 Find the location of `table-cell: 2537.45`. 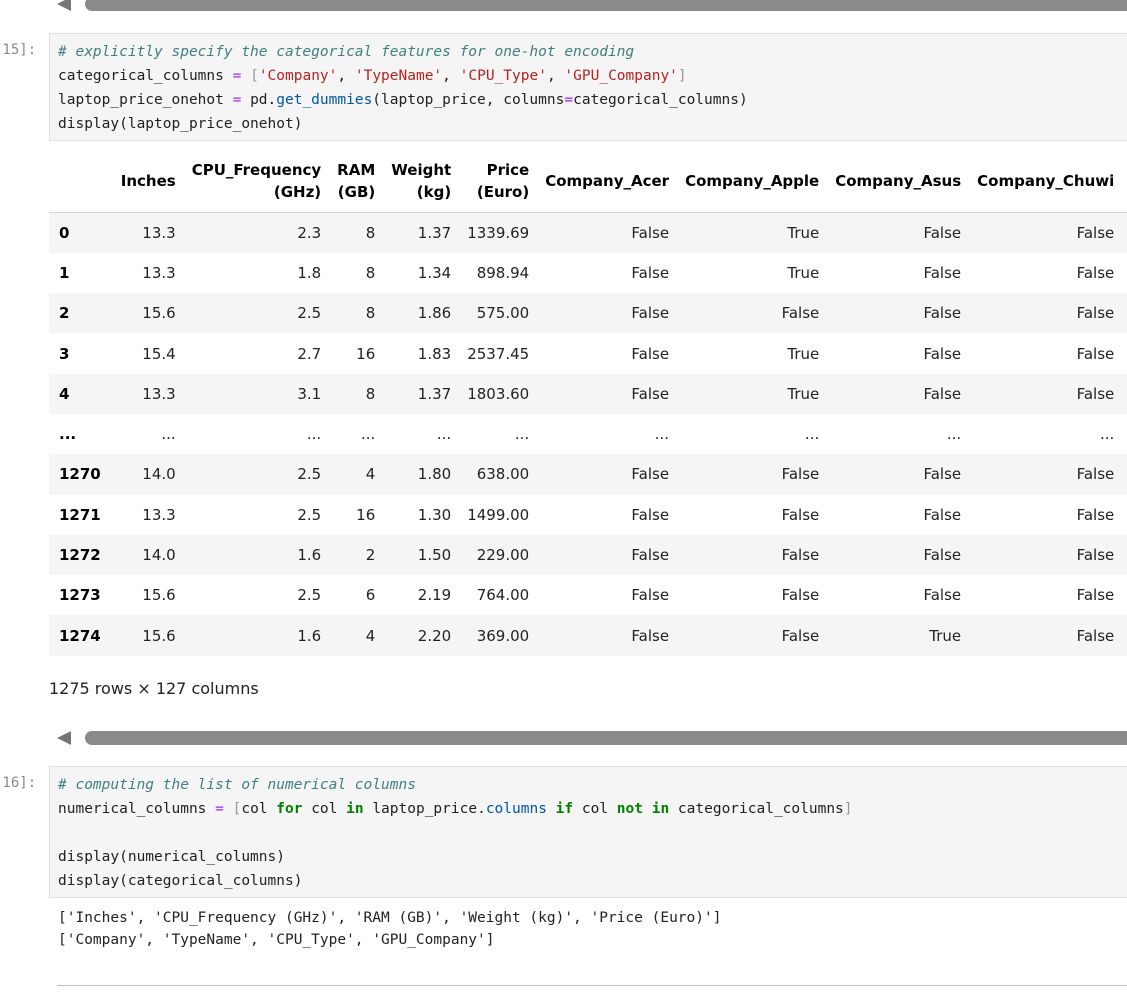

table-cell: 2537.45 is located at coordinates (498, 353).